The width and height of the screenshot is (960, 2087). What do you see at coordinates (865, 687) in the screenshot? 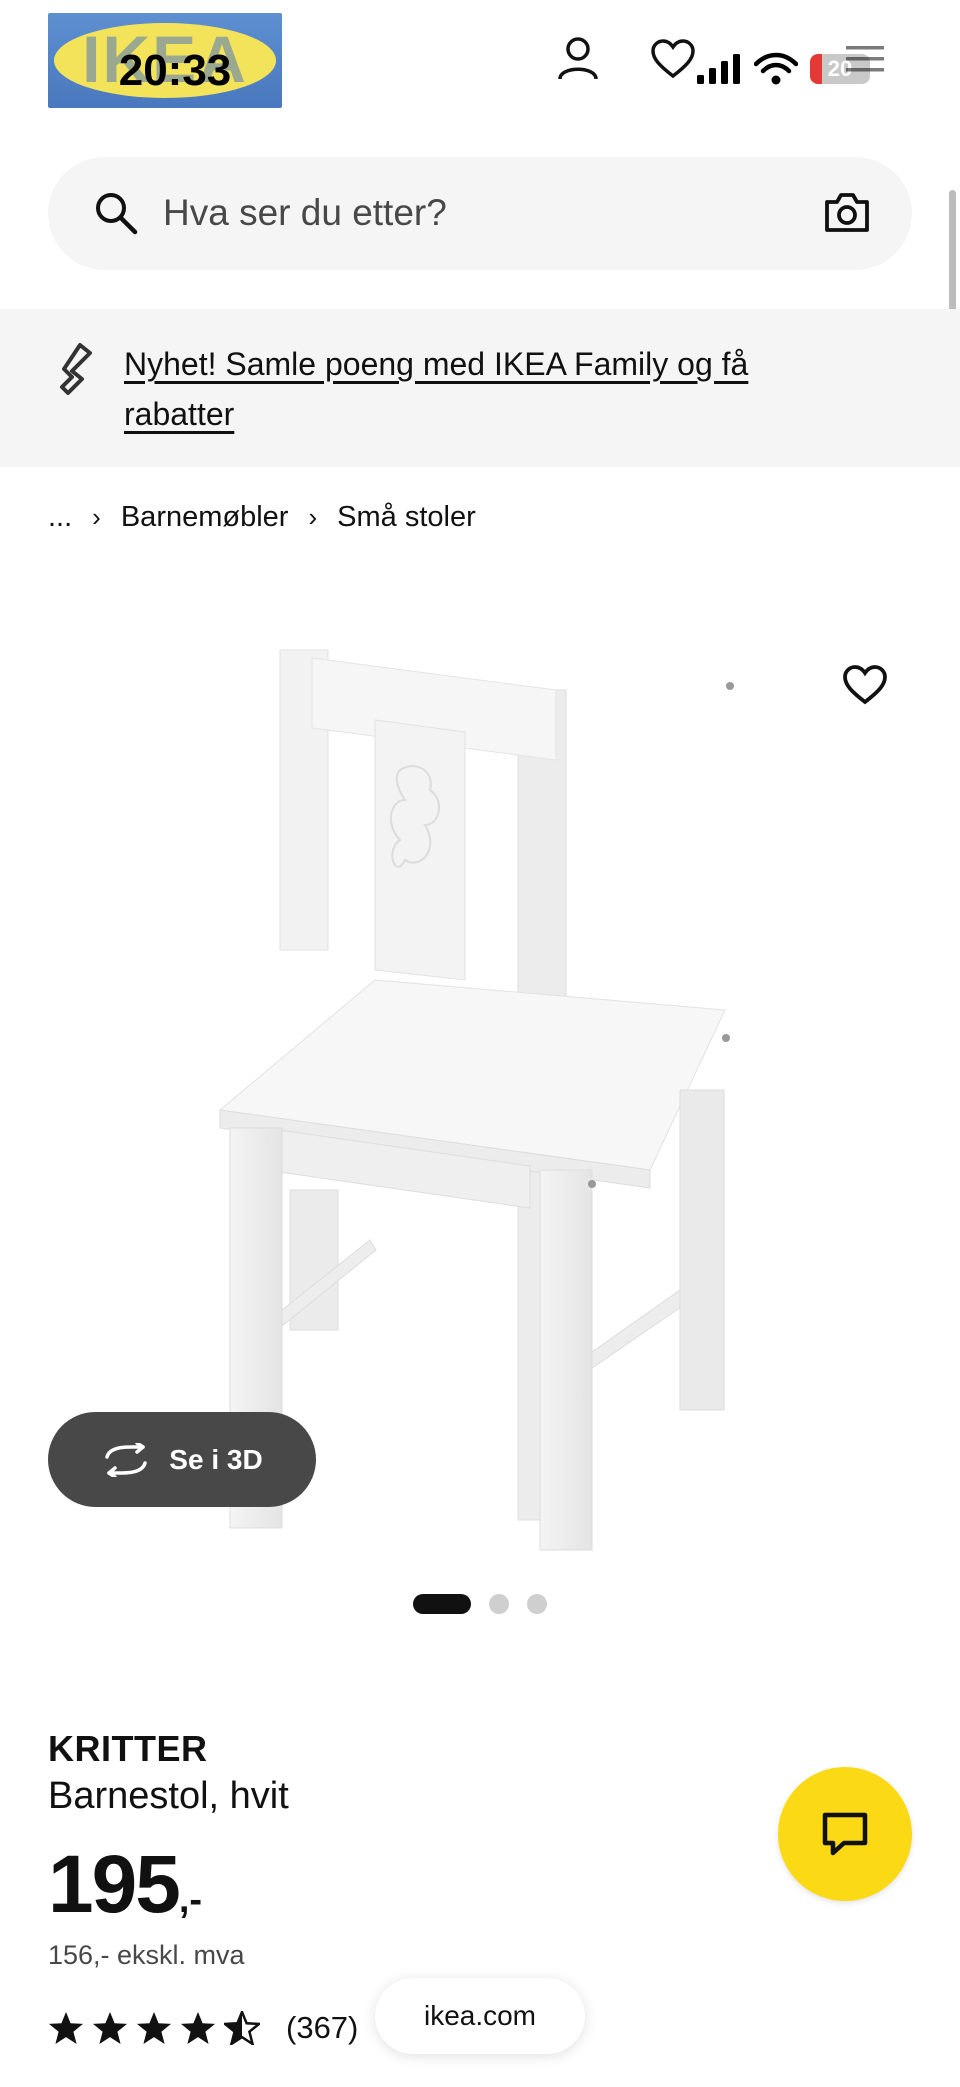
I see `add-to-favourites-icon` at bounding box center [865, 687].